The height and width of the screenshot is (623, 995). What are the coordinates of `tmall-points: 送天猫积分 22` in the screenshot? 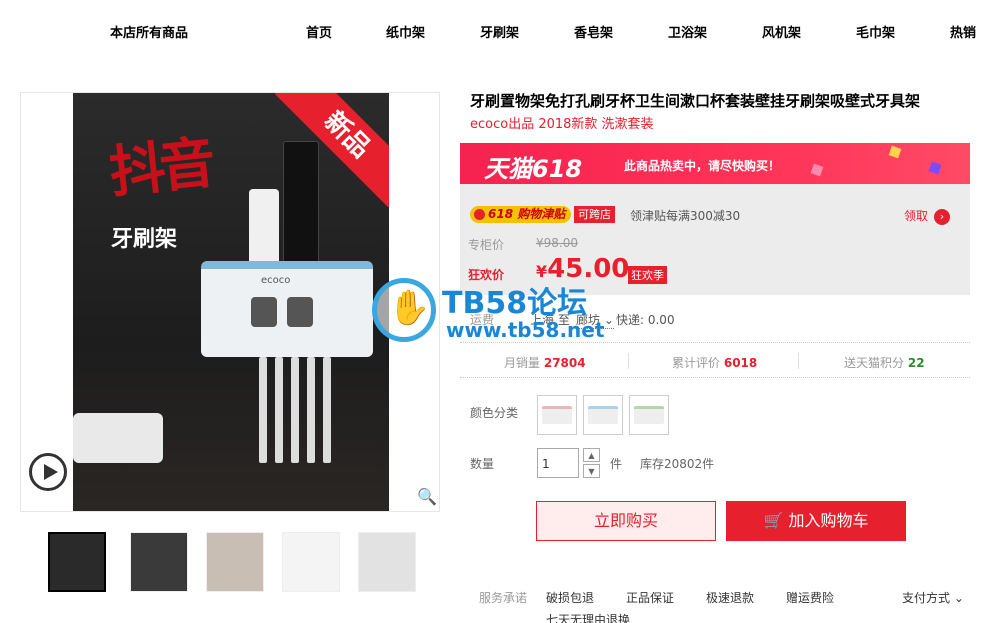 It's located at (884, 363).